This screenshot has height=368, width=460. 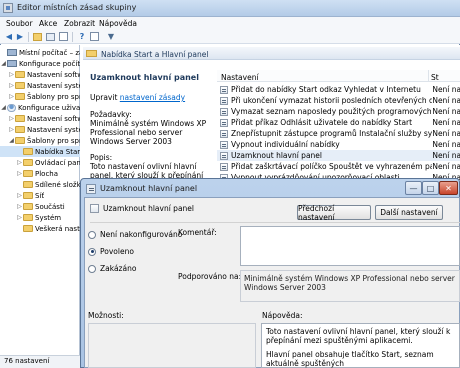 What do you see at coordinates (63, 36) in the screenshot?
I see `export-list-icon` at bounding box center [63, 36].